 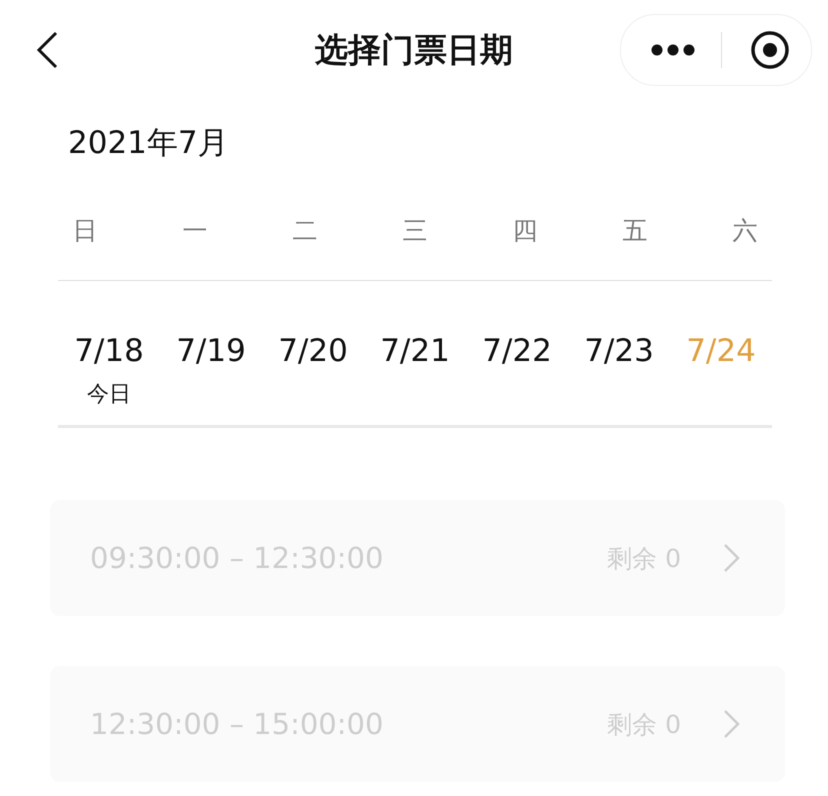 What do you see at coordinates (85, 231) in the screenshot?
I see `weekday-label: 日` at bounding box center [85, 231].